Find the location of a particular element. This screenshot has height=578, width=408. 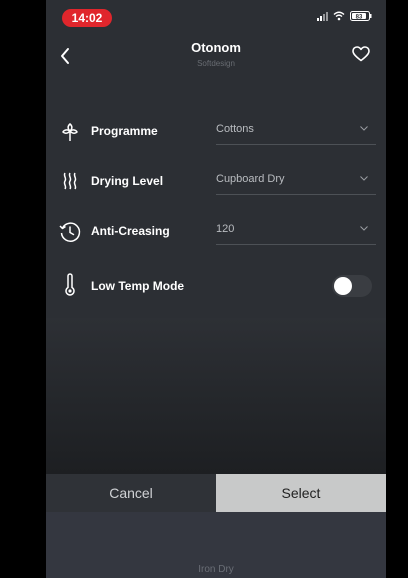

signal-icon is located at coordinates (322, 16).